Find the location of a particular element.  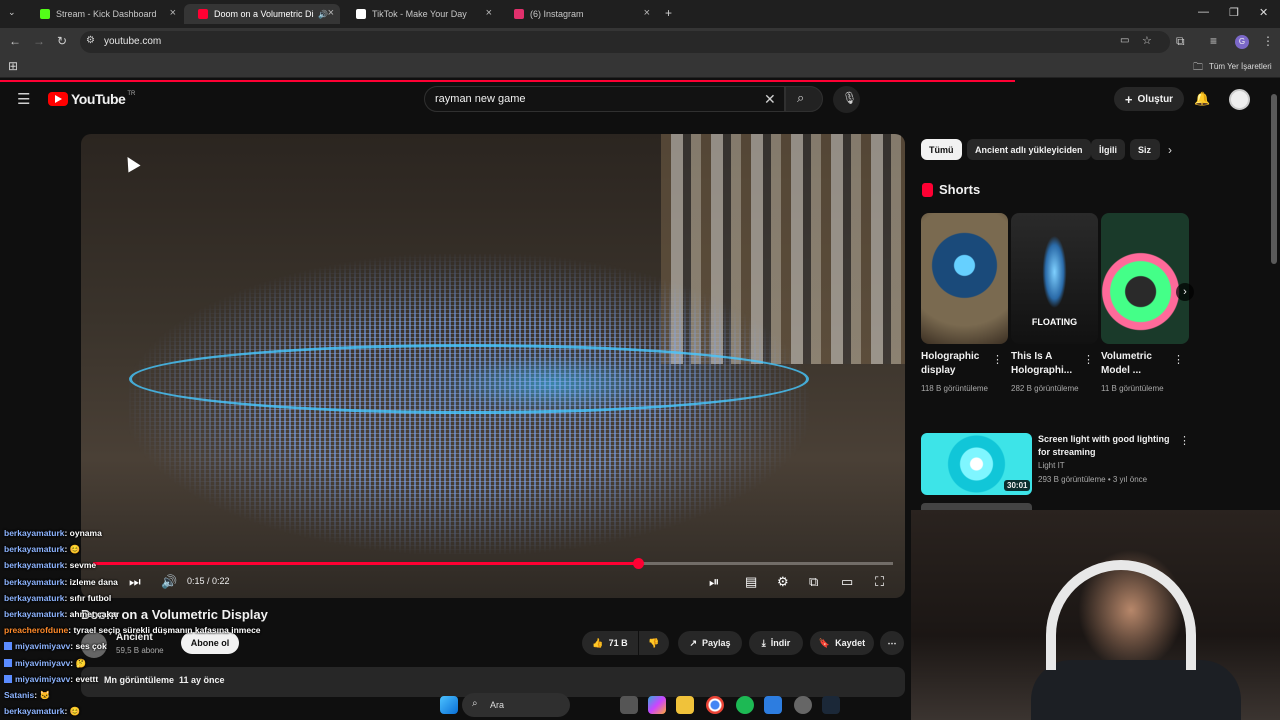

like-button: 👍 71 B is located at coordinates (610, 643).